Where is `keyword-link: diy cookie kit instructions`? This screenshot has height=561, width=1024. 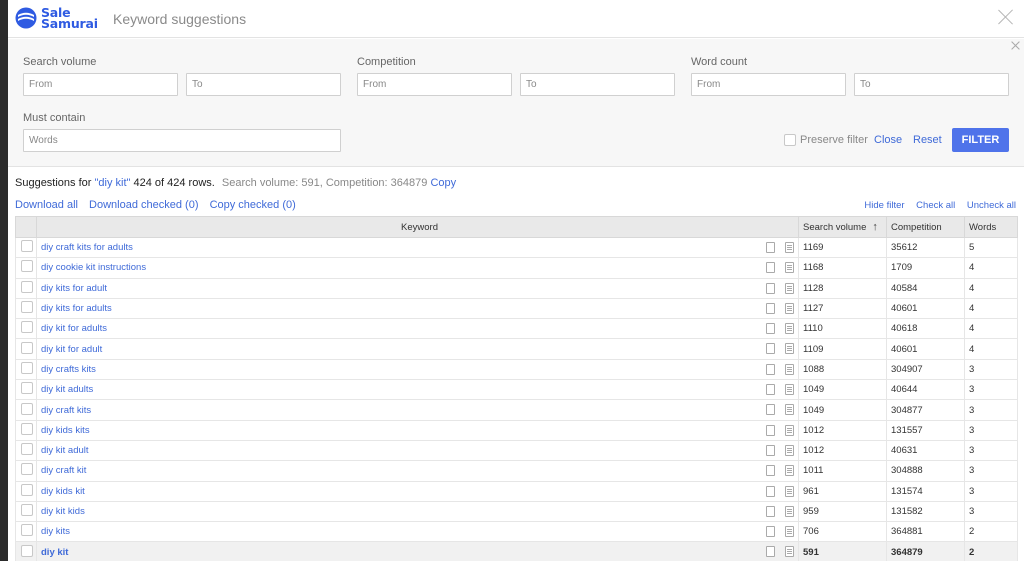 keyword-link: diy cookie kit instructions is located at coordinates (93, 267).